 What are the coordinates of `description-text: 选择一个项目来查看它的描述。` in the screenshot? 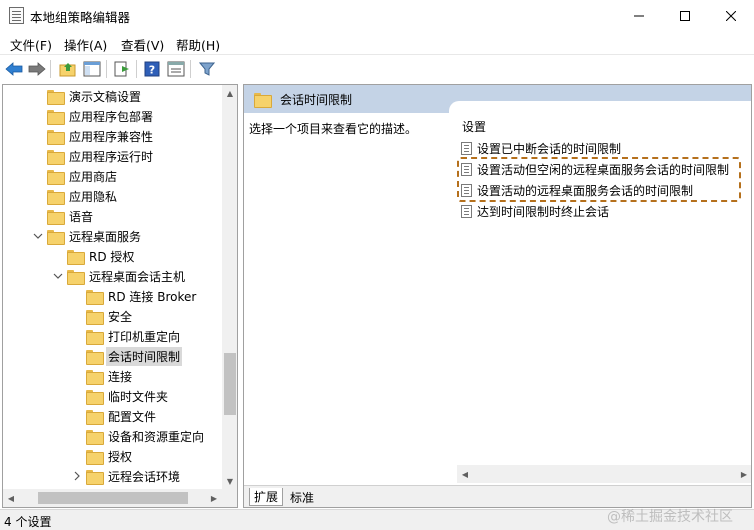 It's located at (333, 129).